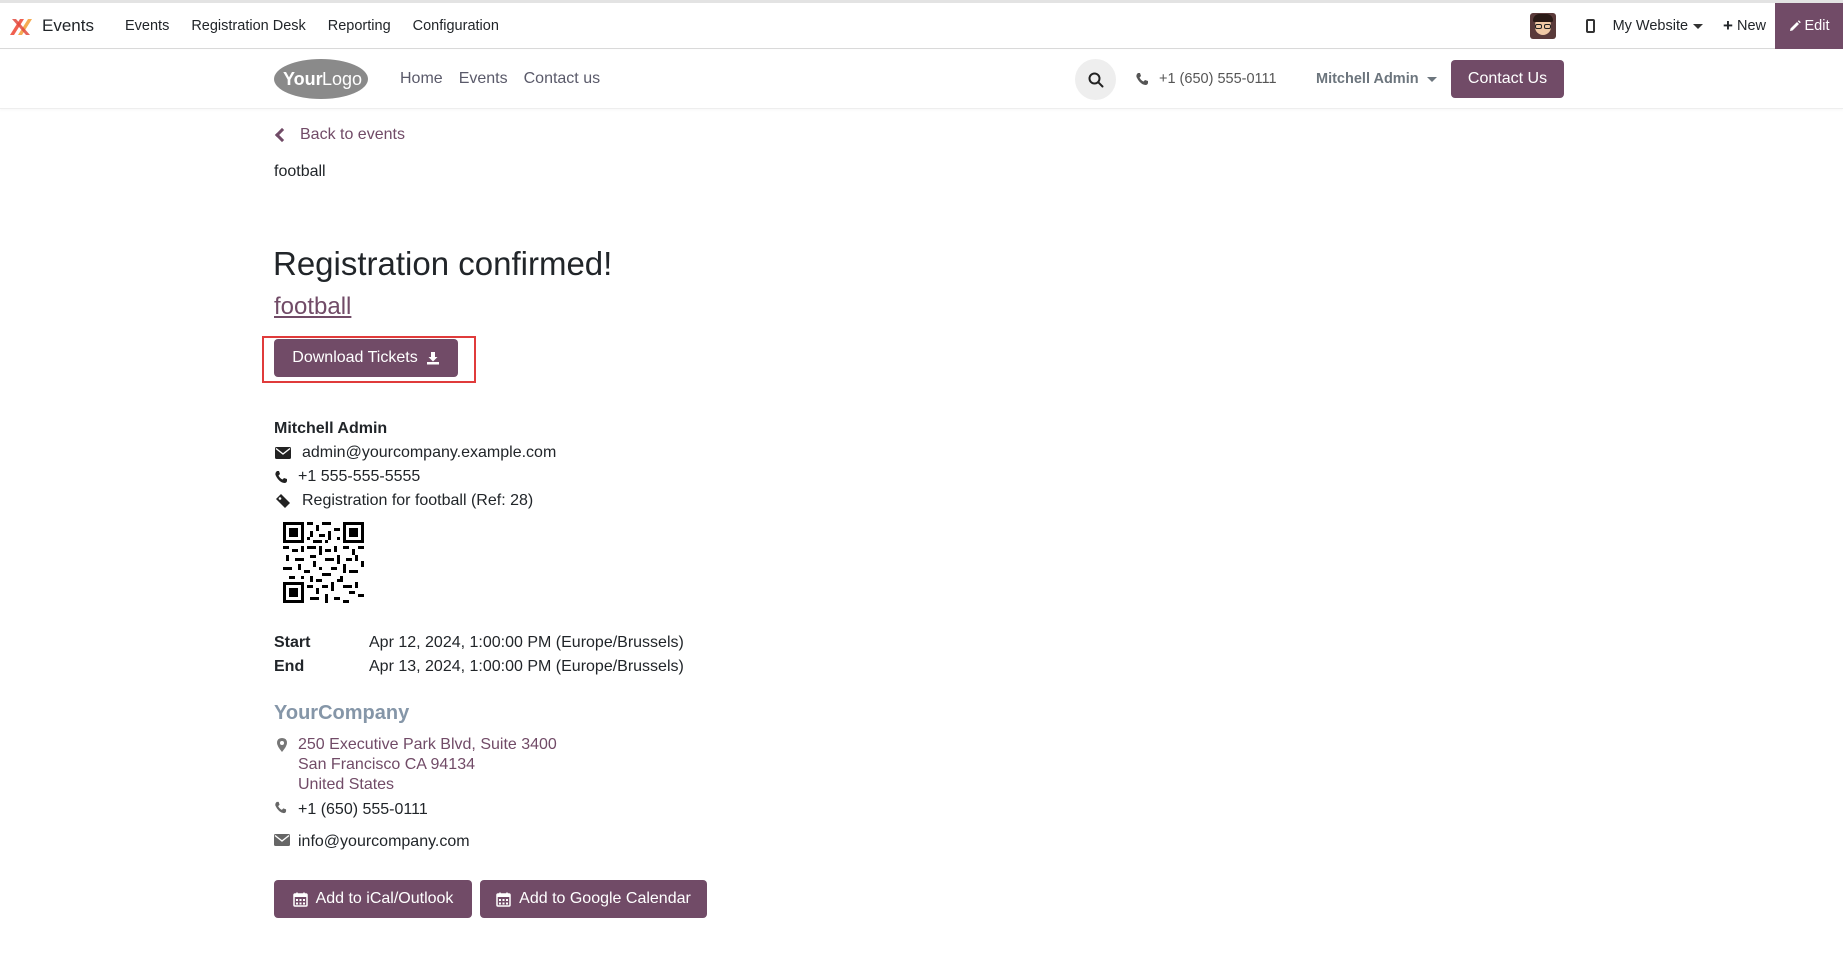  I want to click on nav-contact-us: Contact us, so click(562, 79).